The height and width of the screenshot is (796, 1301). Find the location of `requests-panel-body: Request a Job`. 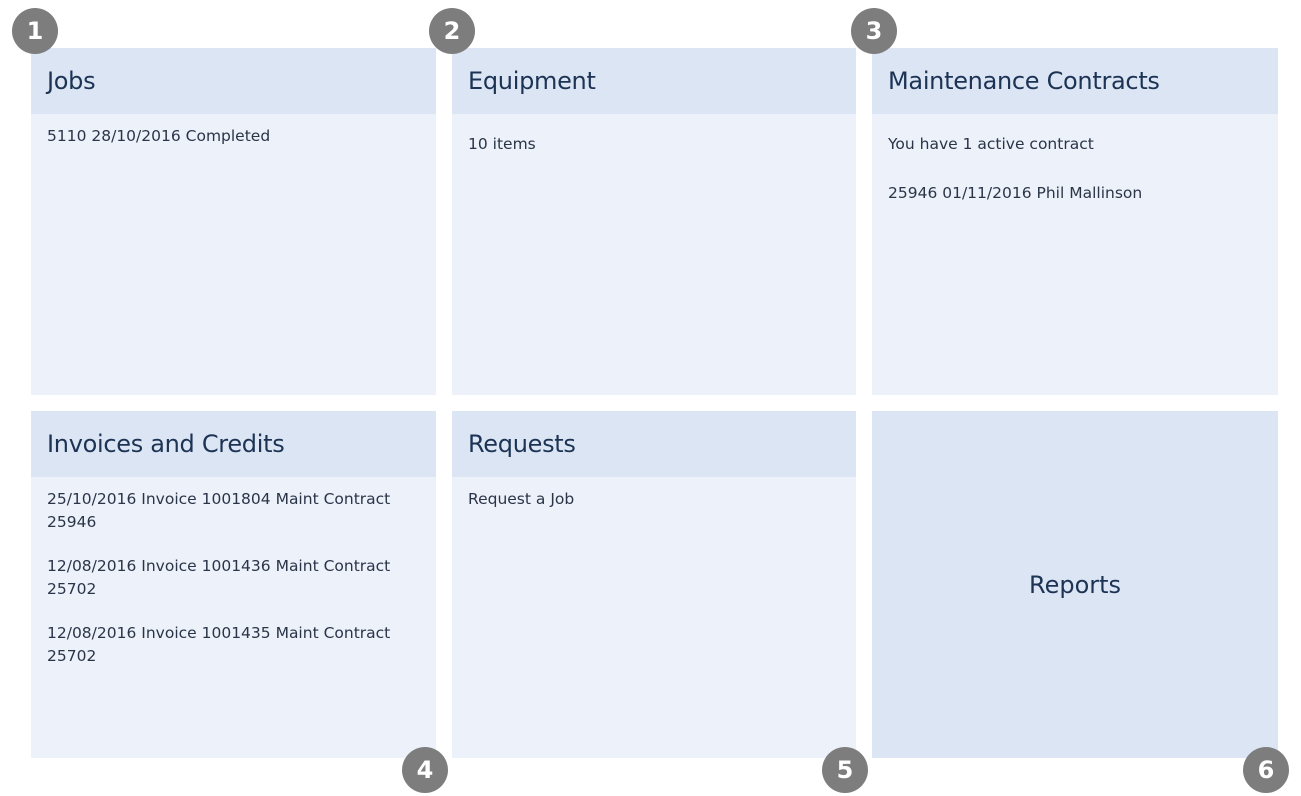

requests-panel-body: Request a Job is located at coordinates (654, 493).